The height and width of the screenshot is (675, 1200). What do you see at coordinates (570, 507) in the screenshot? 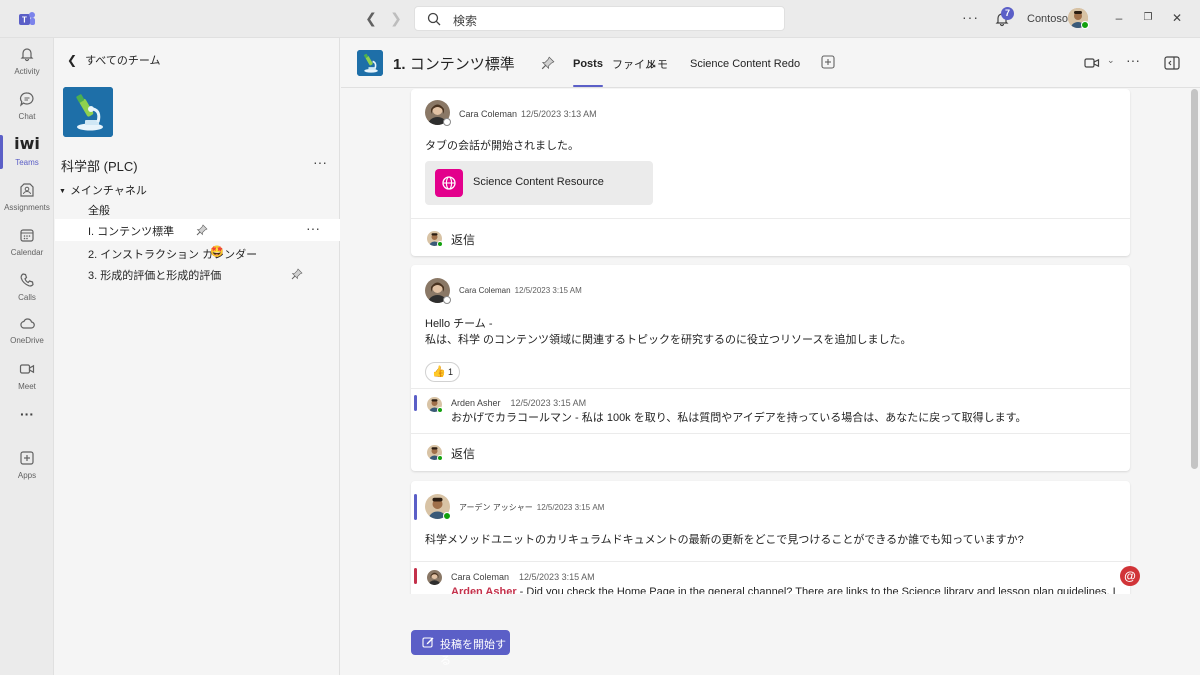
I see `timestamp: 12/5/2023 3:15 AM` at bounding box center [570, 507].